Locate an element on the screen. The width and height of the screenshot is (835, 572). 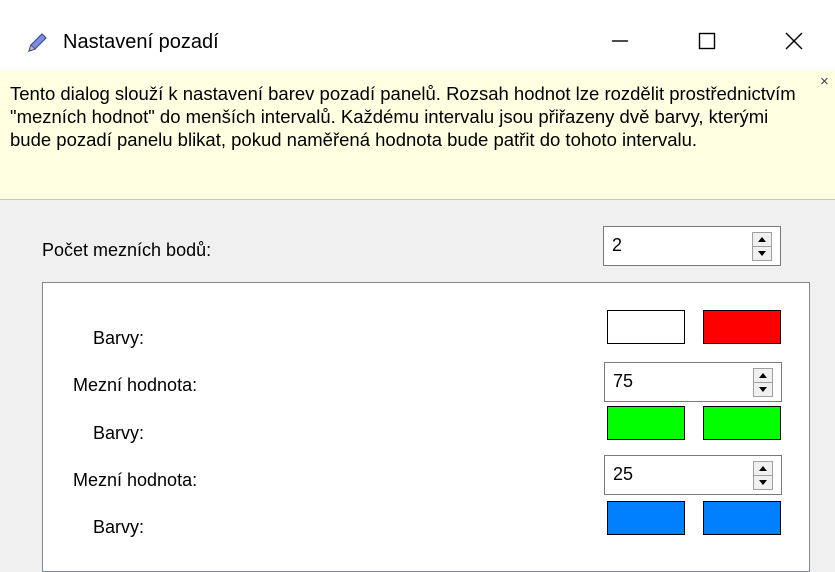
threshold-value: 75 is located at coordinates (623, 381).